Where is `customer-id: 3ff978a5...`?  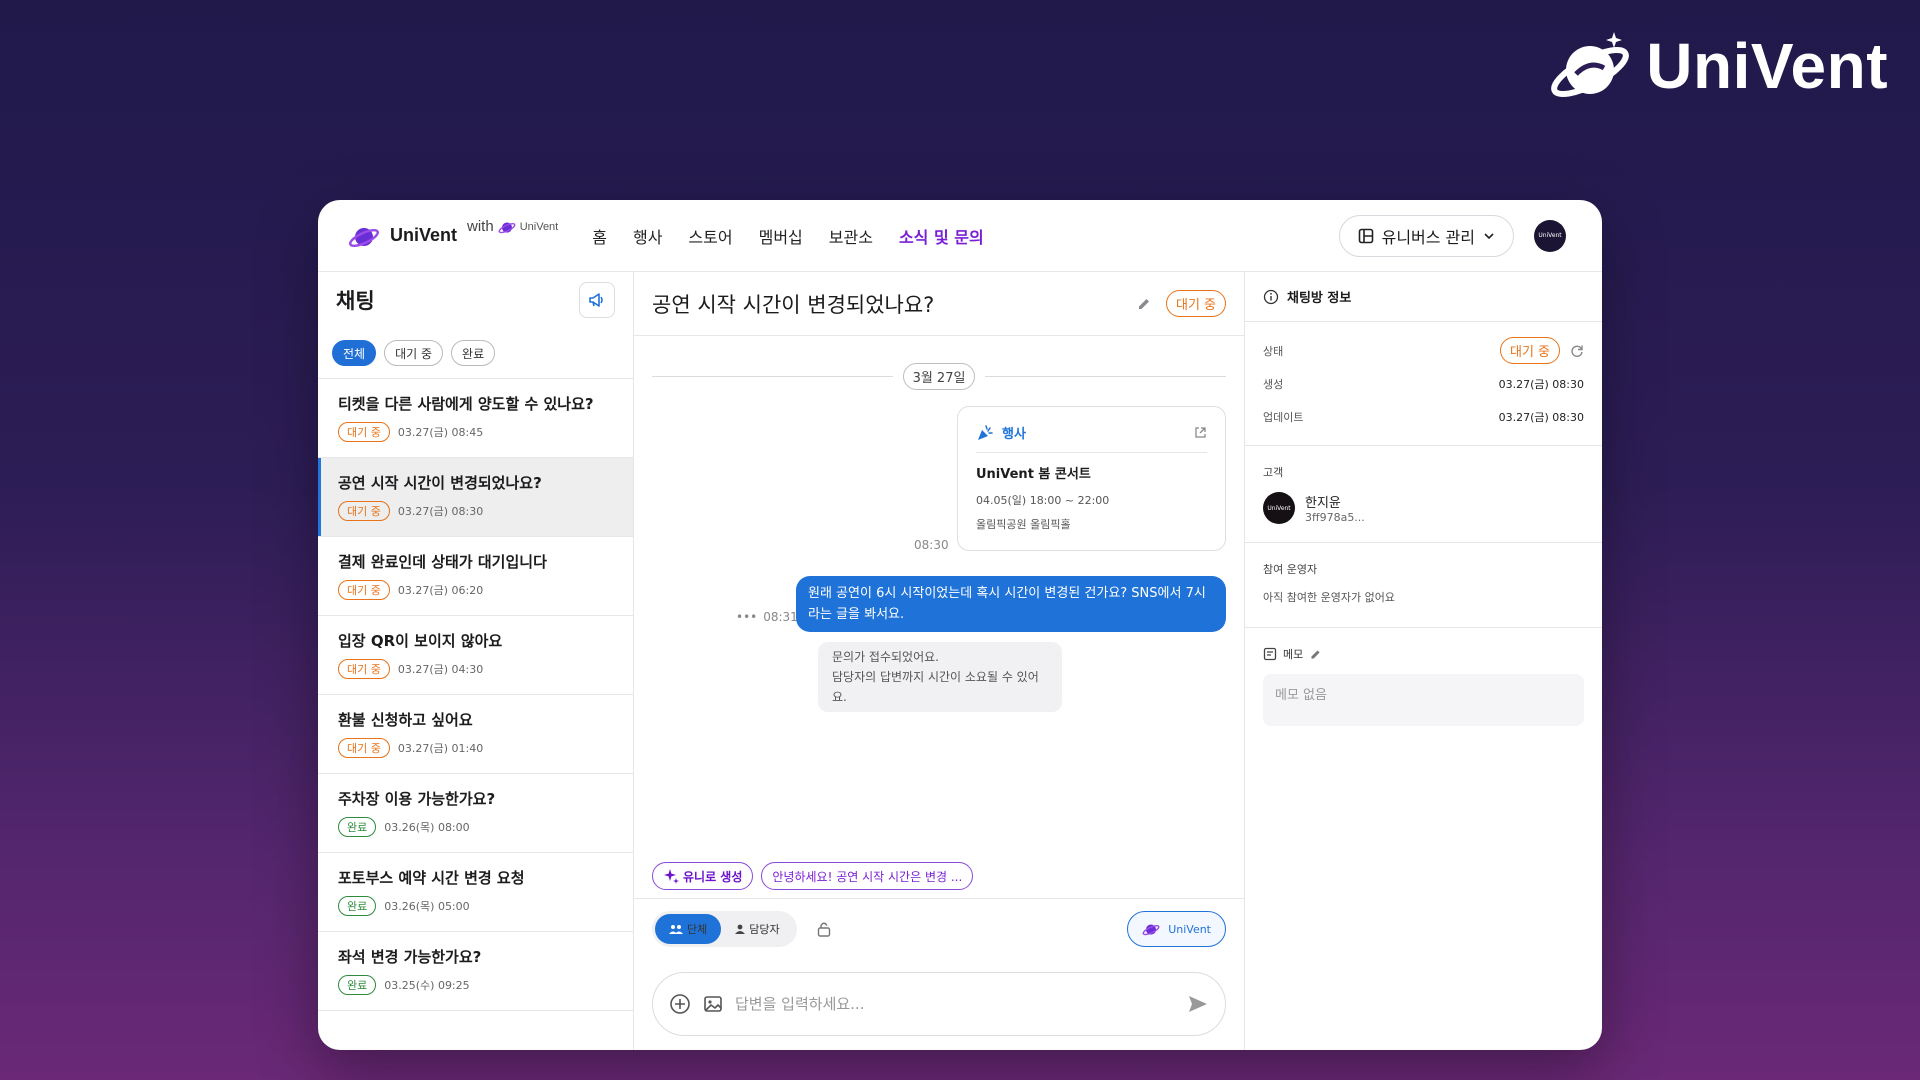 customer-id: 3ff978a5... is located at coordinates (1335, 517).